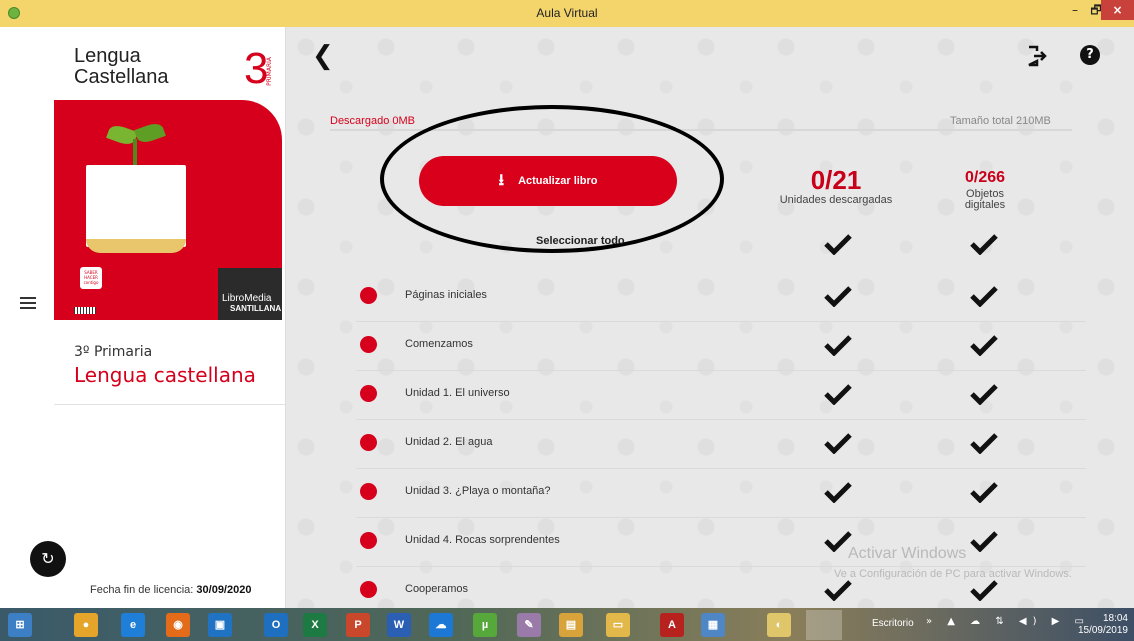  Describe the element at coordinates (165, 375) in the screenshot. I see `subject-label: Lengua castellana` at that location.